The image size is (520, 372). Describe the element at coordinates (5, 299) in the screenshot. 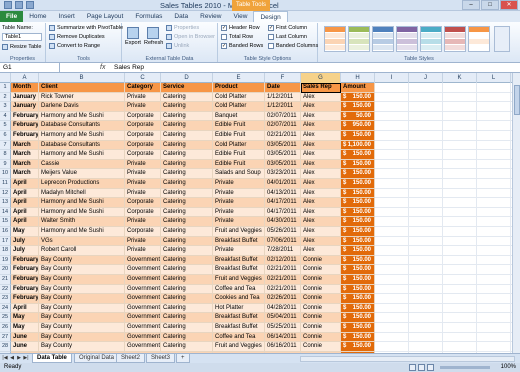

I see `row-header: 23` at that location.